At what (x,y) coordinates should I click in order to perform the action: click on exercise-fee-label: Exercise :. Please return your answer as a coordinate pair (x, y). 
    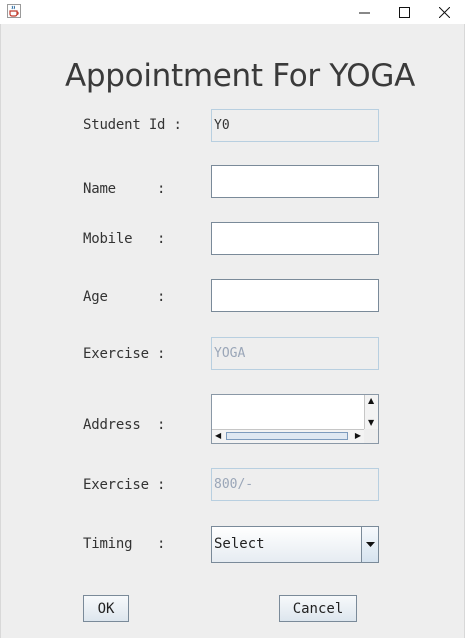
    Looking at the image, I should click on (124, 485).